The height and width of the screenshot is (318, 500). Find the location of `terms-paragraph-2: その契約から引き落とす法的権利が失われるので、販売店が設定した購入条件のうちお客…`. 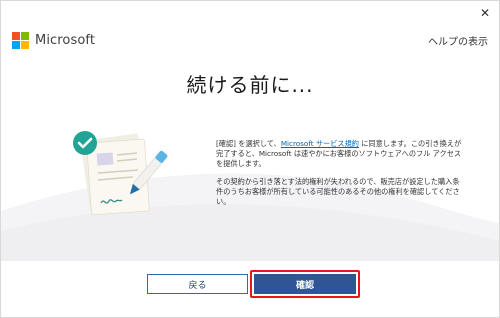

terms-paragraph-2: その契約から引き落とす法的権利が失われるので、販売店が設定した購入条件のうちお客… is located at coordinates (338, 191).